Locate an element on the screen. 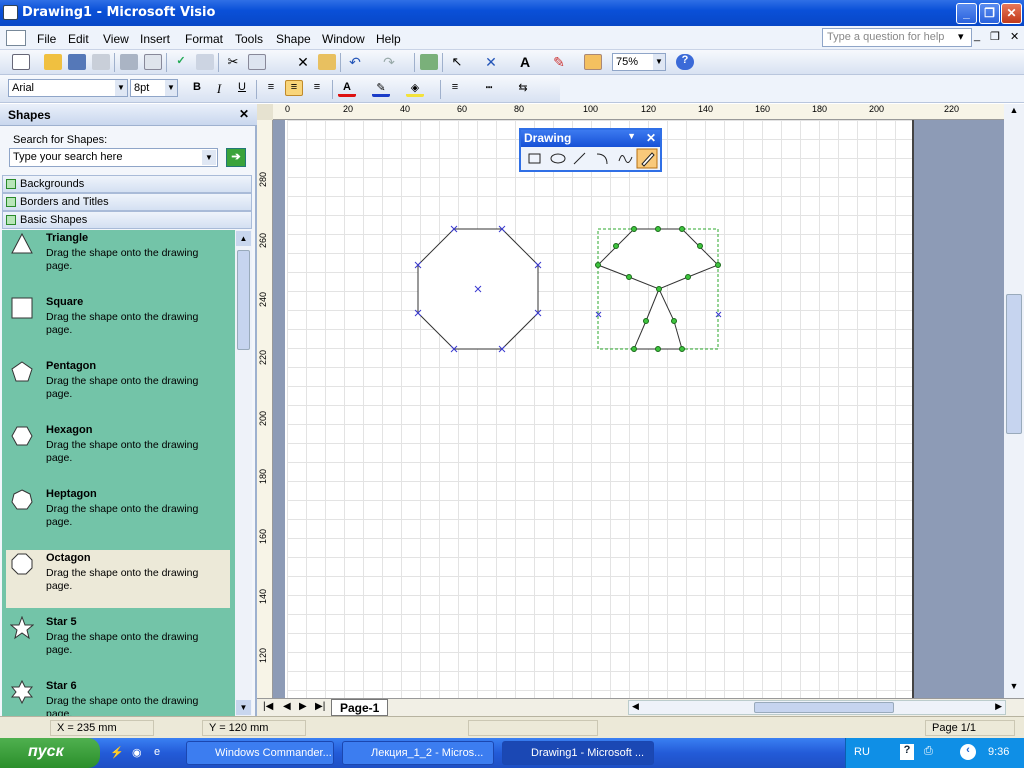 The height and width of the screenshot is (768, 1024). prev-page-icon: ◀ is located at coordinates (287, 706).